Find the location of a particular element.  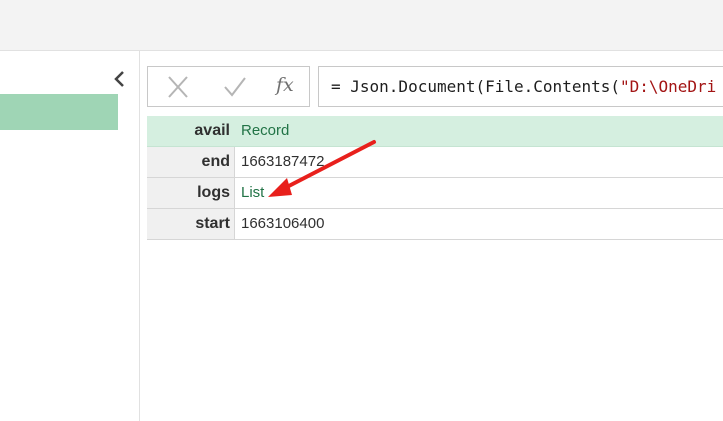

formula-string-literal: "D:\OneDri is located at coordinates (668, 86).